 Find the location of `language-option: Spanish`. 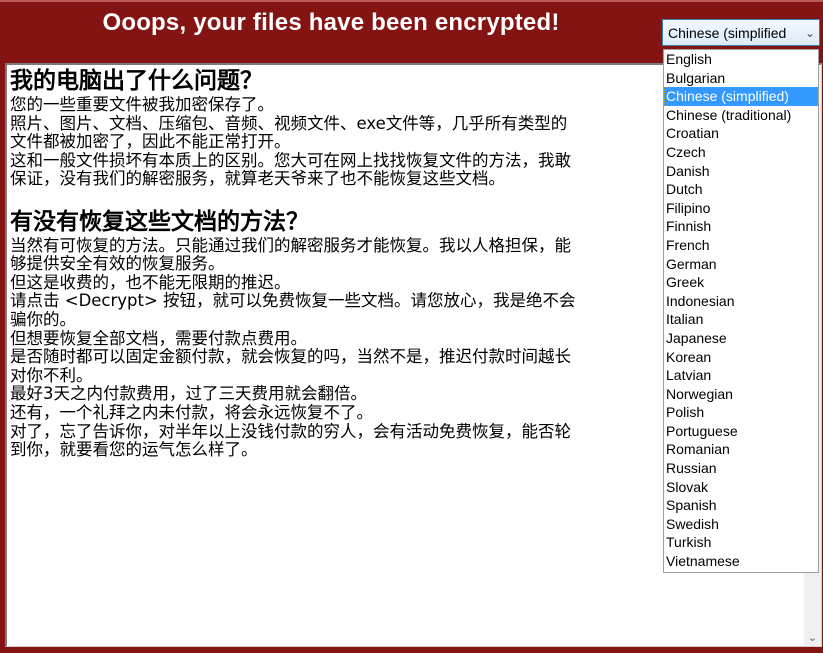

language-option: Spanish is located at coordinates (741, 505).